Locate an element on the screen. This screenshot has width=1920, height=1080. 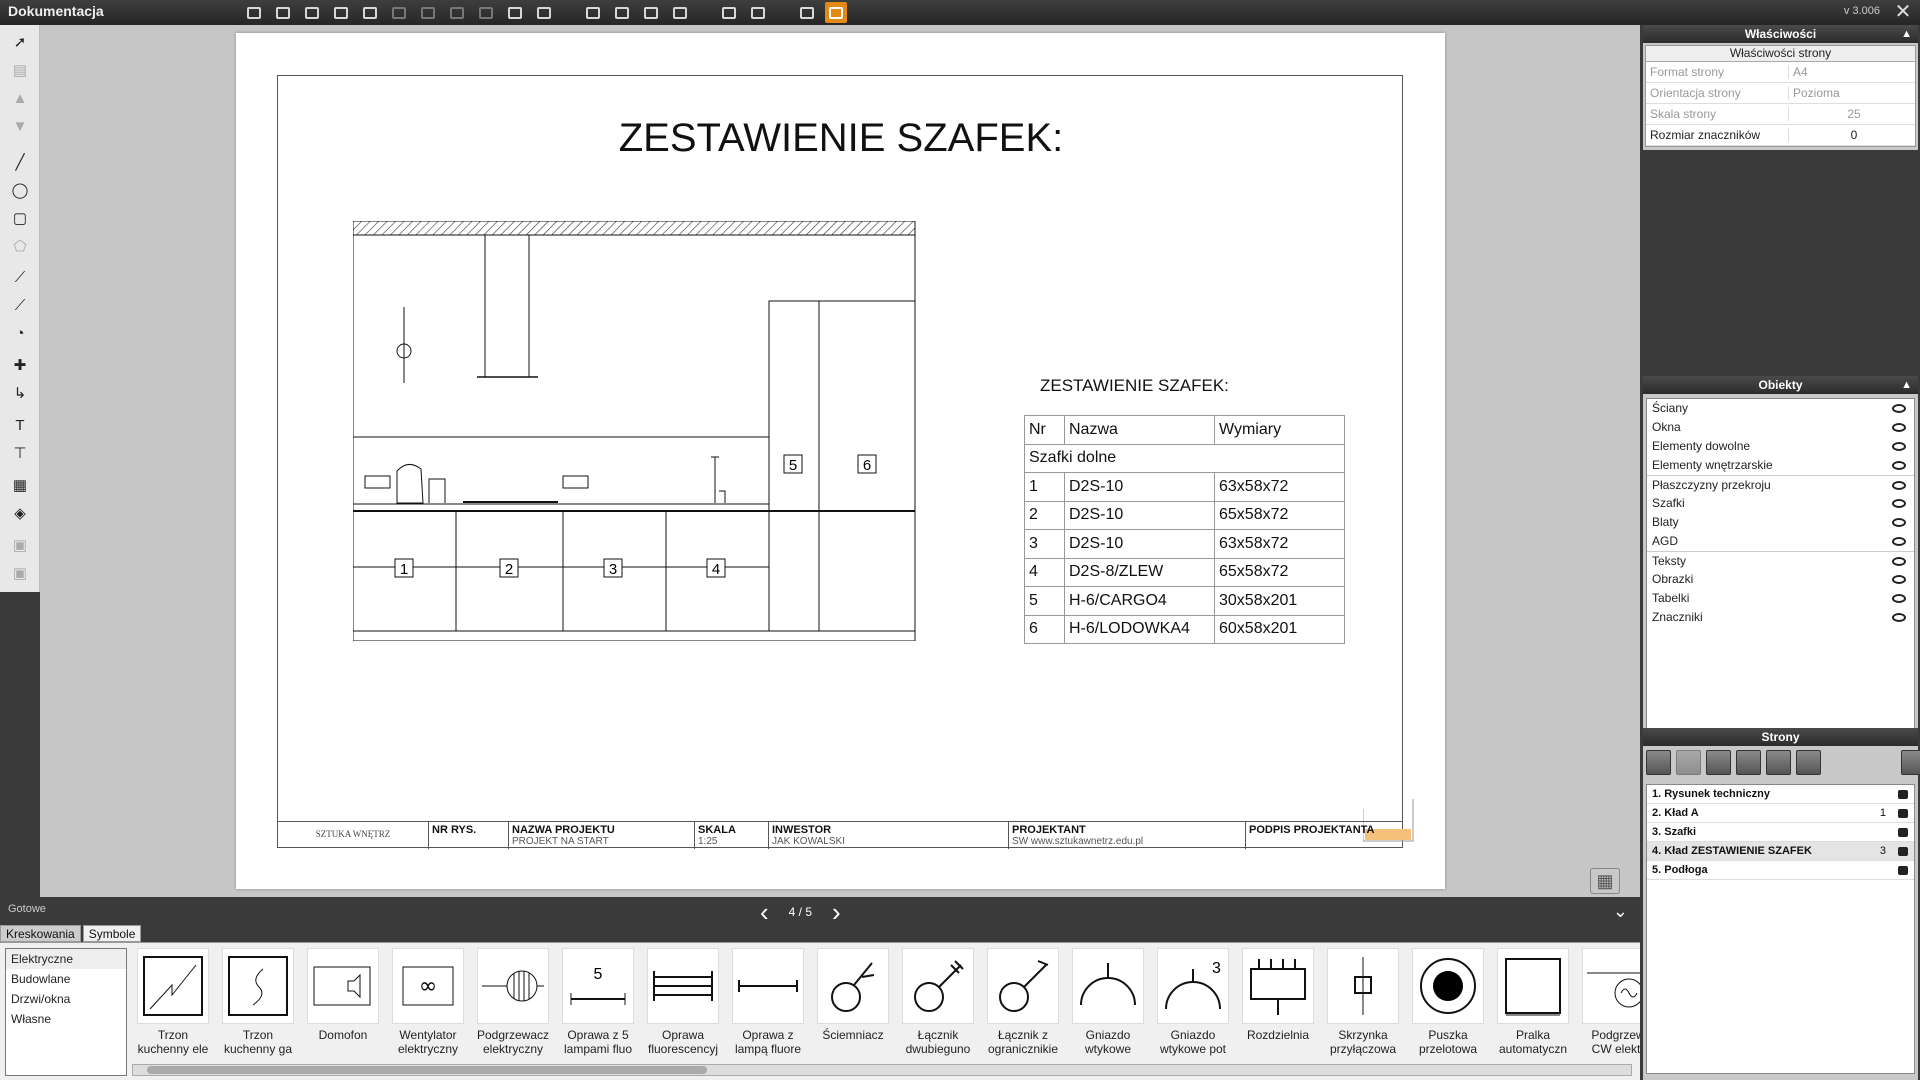
circle-icon: ◯ is located at coordinates (20, 190).